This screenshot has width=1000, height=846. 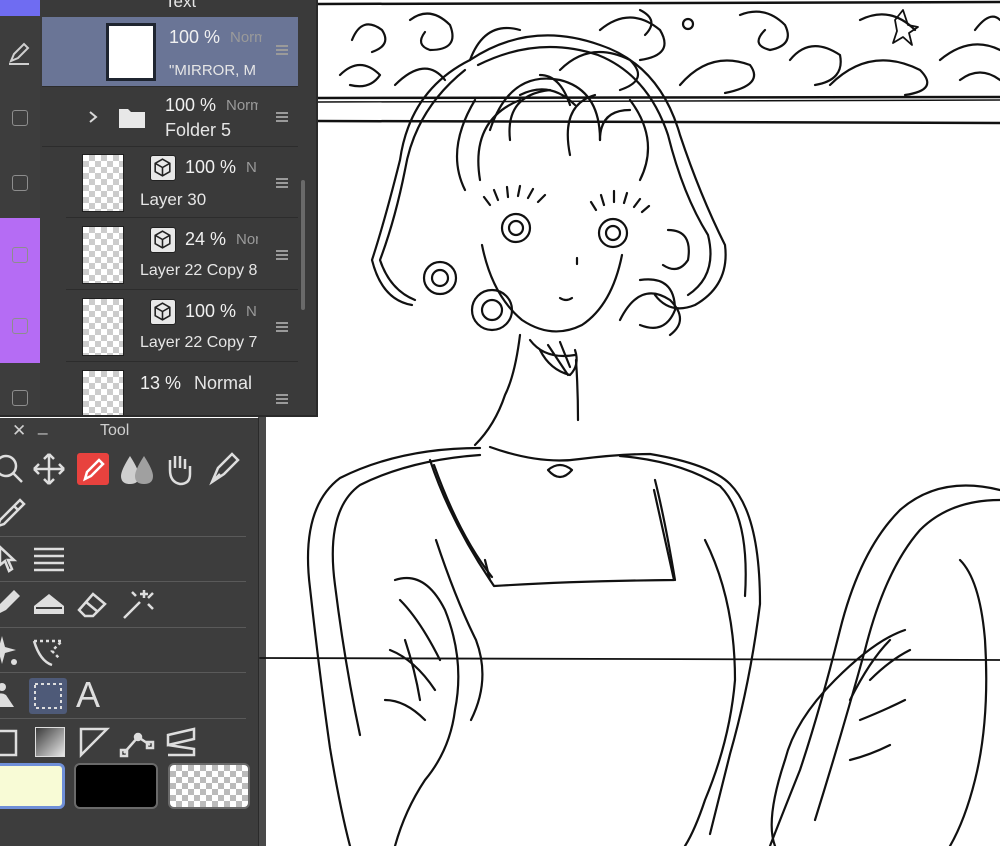 What do you see at coordinates (115, 430) in the screenshot?
I see `tool-panel-title: Tool` at bounding box center [115, 430].